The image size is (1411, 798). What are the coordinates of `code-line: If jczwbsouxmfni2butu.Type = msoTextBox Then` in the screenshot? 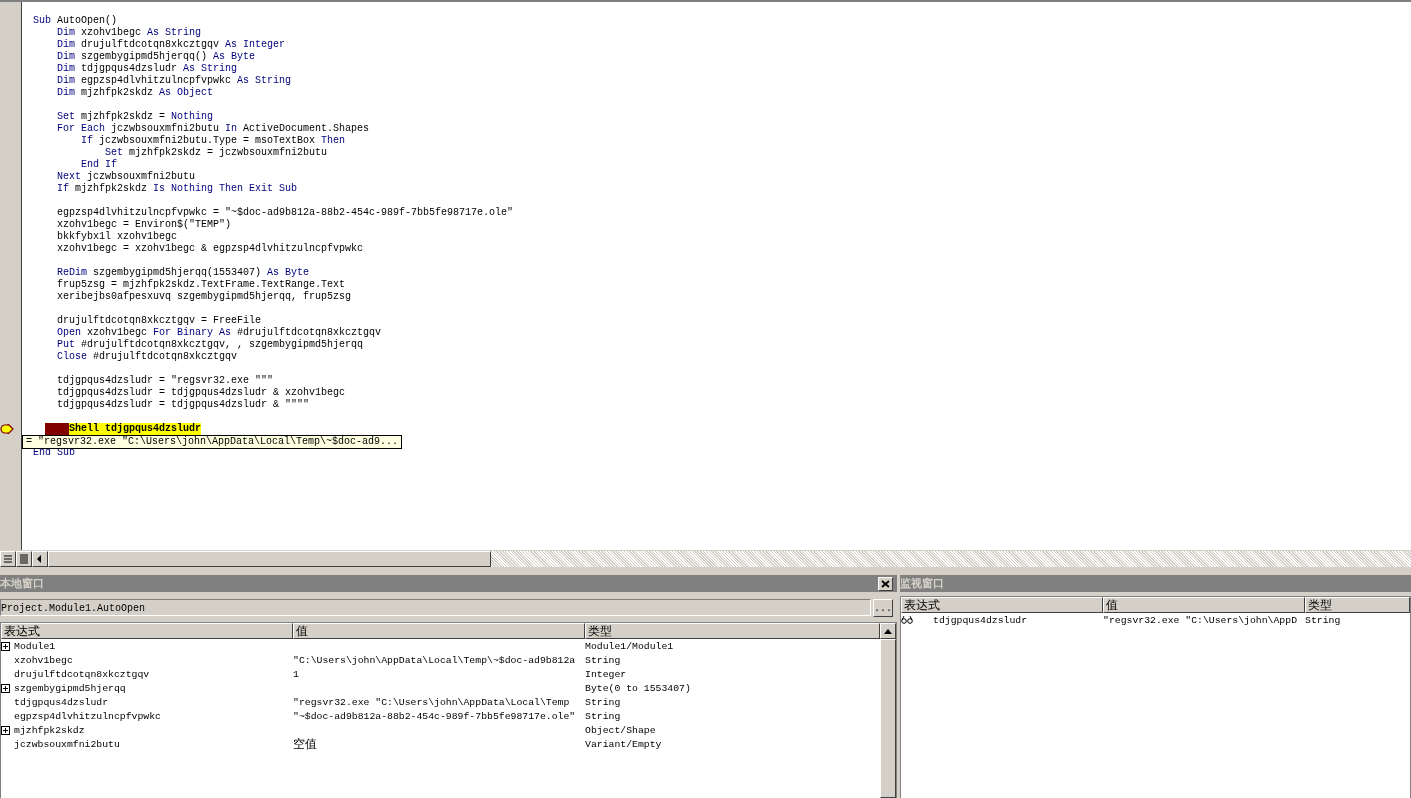 It's located at (213, 141).